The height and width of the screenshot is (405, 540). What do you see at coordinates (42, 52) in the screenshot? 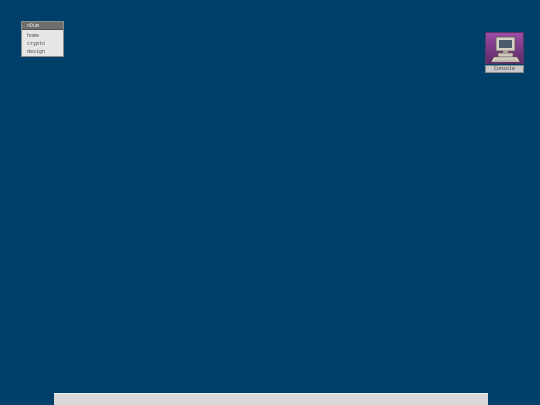
I see `menu-item-design: design` at bounding box center [42, 52].